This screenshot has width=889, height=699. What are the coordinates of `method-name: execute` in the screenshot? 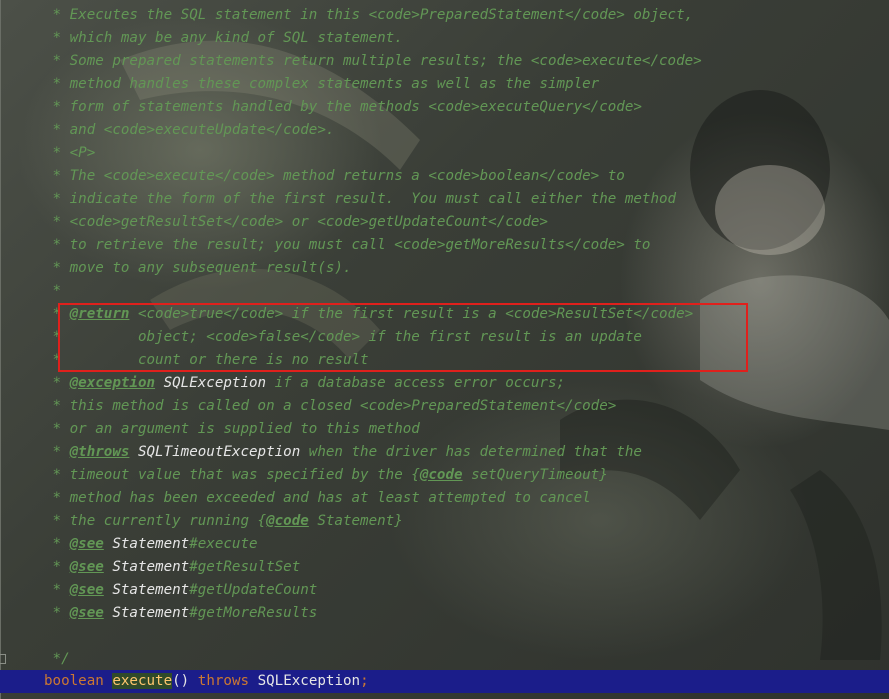 It's located at (142, 681).